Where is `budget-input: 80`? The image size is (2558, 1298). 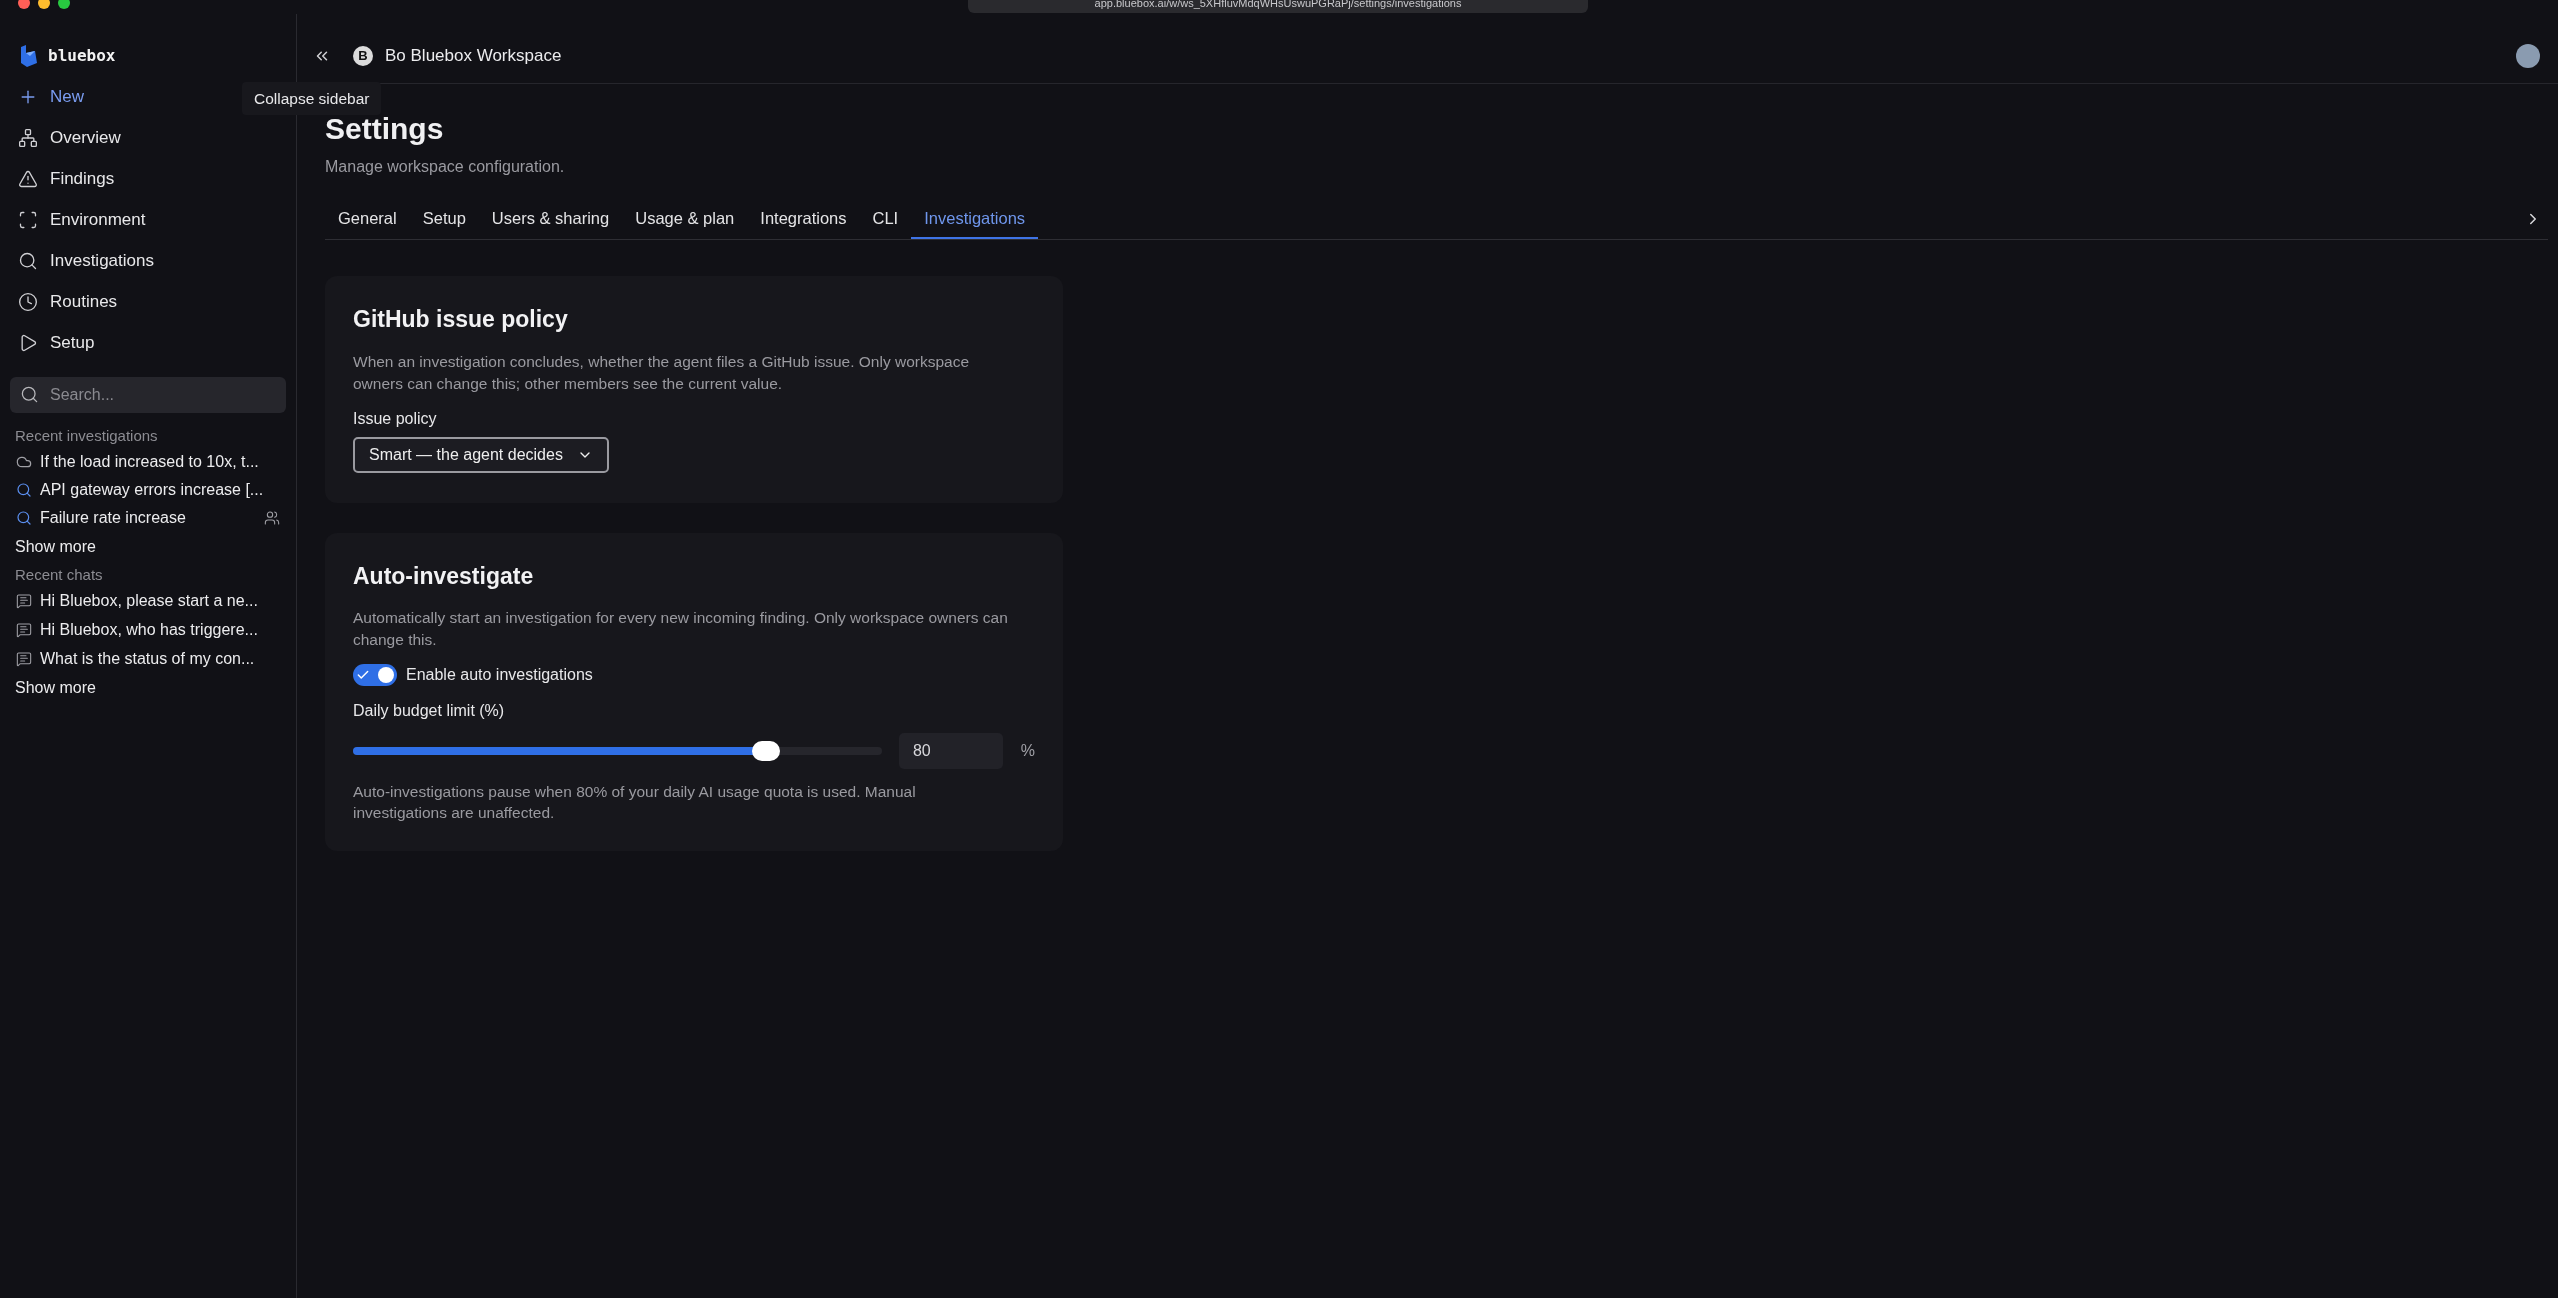
budget-input: 80 is located at coordinates (950, 751).